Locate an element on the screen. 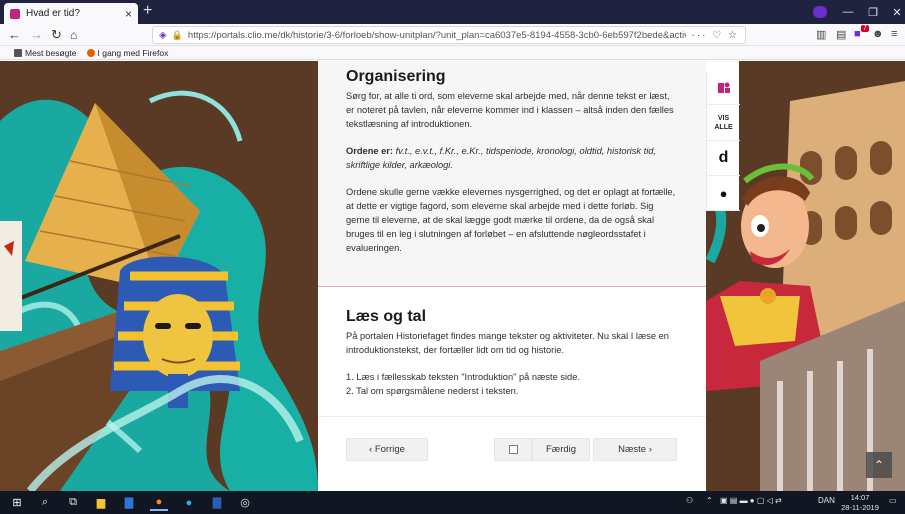  forward-arrow-icon: → is located at coordinates (36, 35).